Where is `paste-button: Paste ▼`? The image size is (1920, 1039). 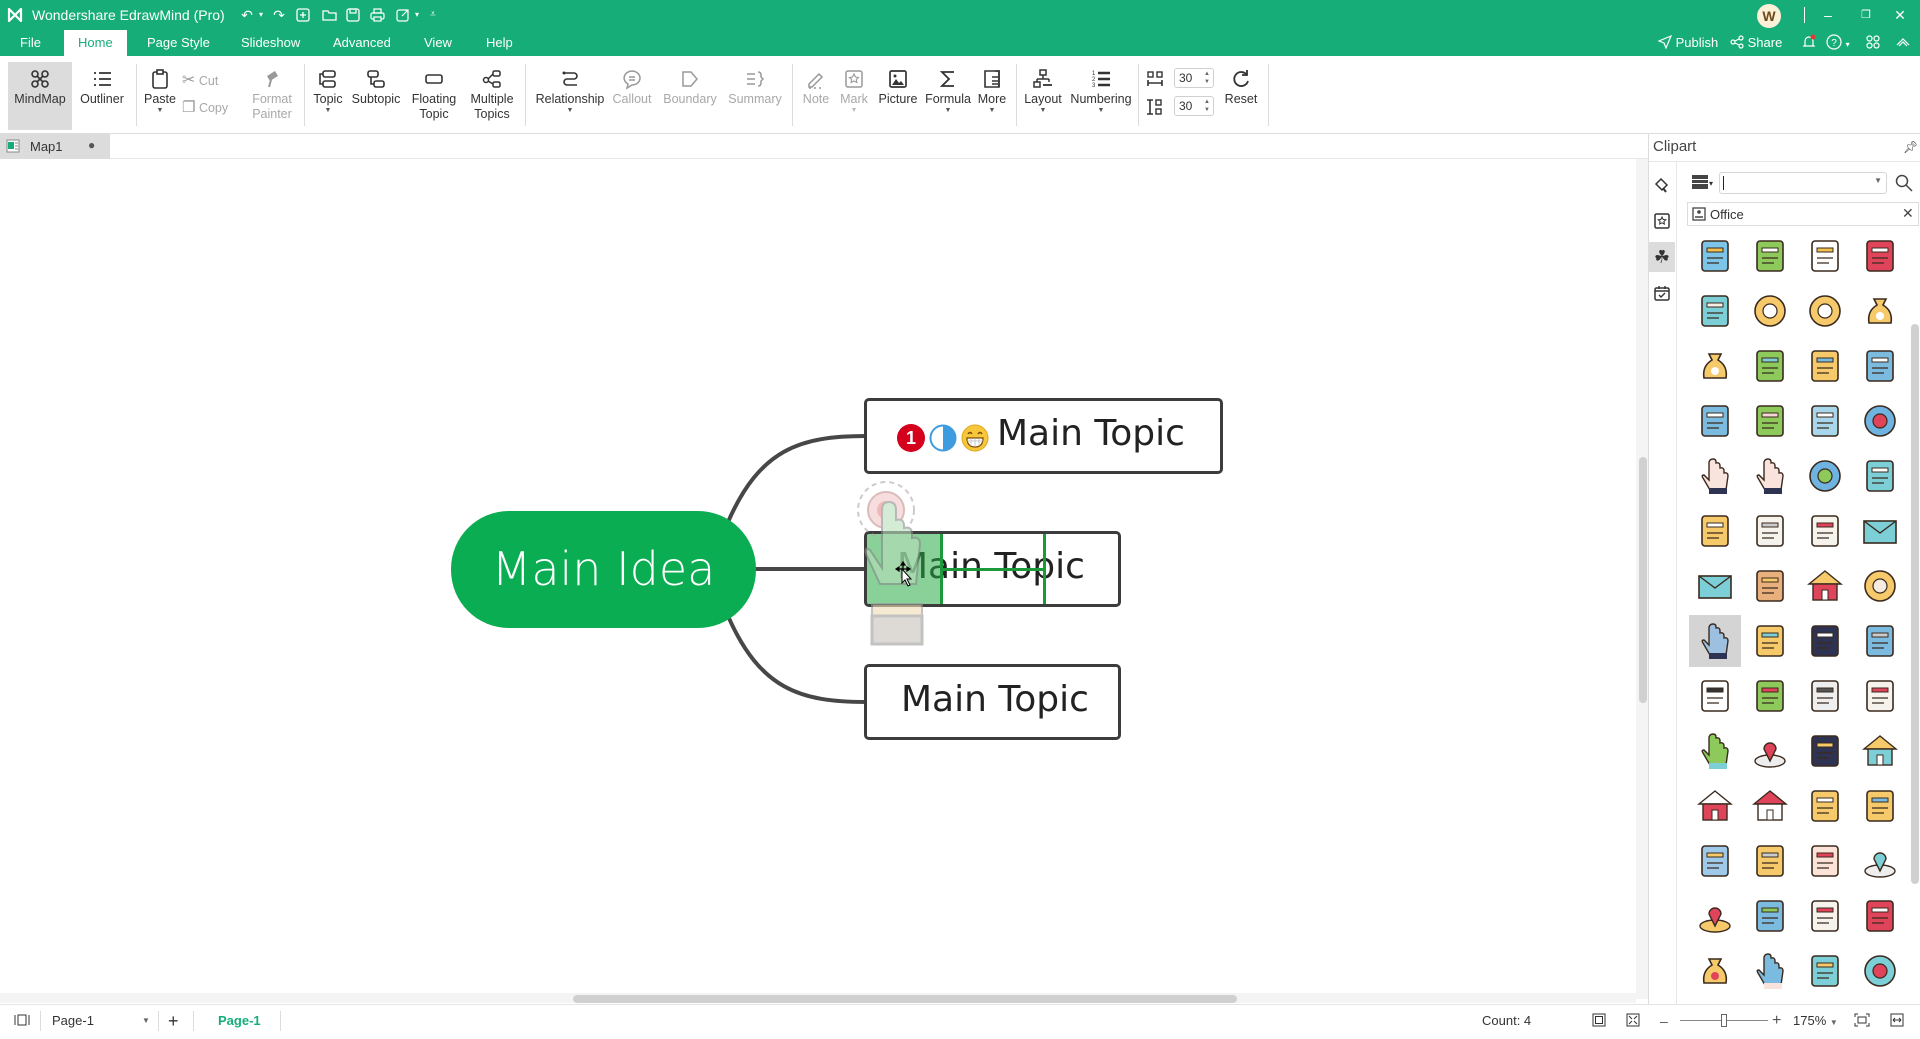
paste-button: Paste ▼ is located at coordinates (160, 96).